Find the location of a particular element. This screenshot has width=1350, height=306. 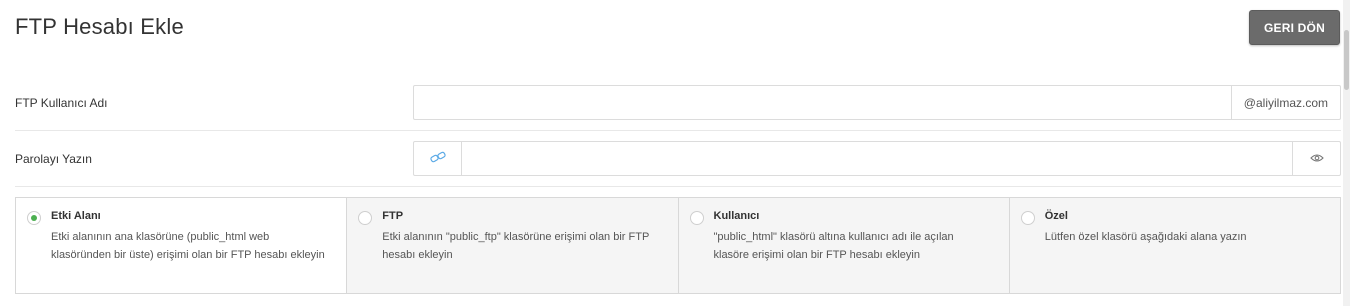

generate-password-button is located at coordinates (438, 158).